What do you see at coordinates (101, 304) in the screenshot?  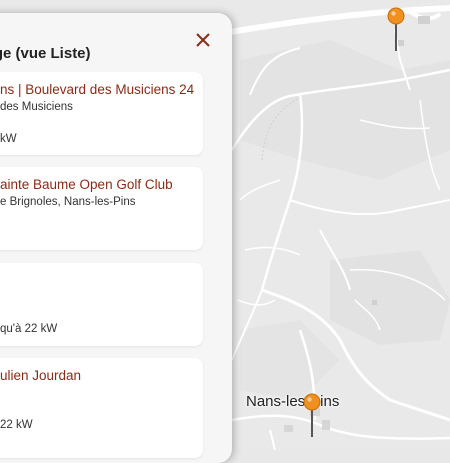 I see `station-card: qu'à 22 kW` at bounding box center [101, 304].